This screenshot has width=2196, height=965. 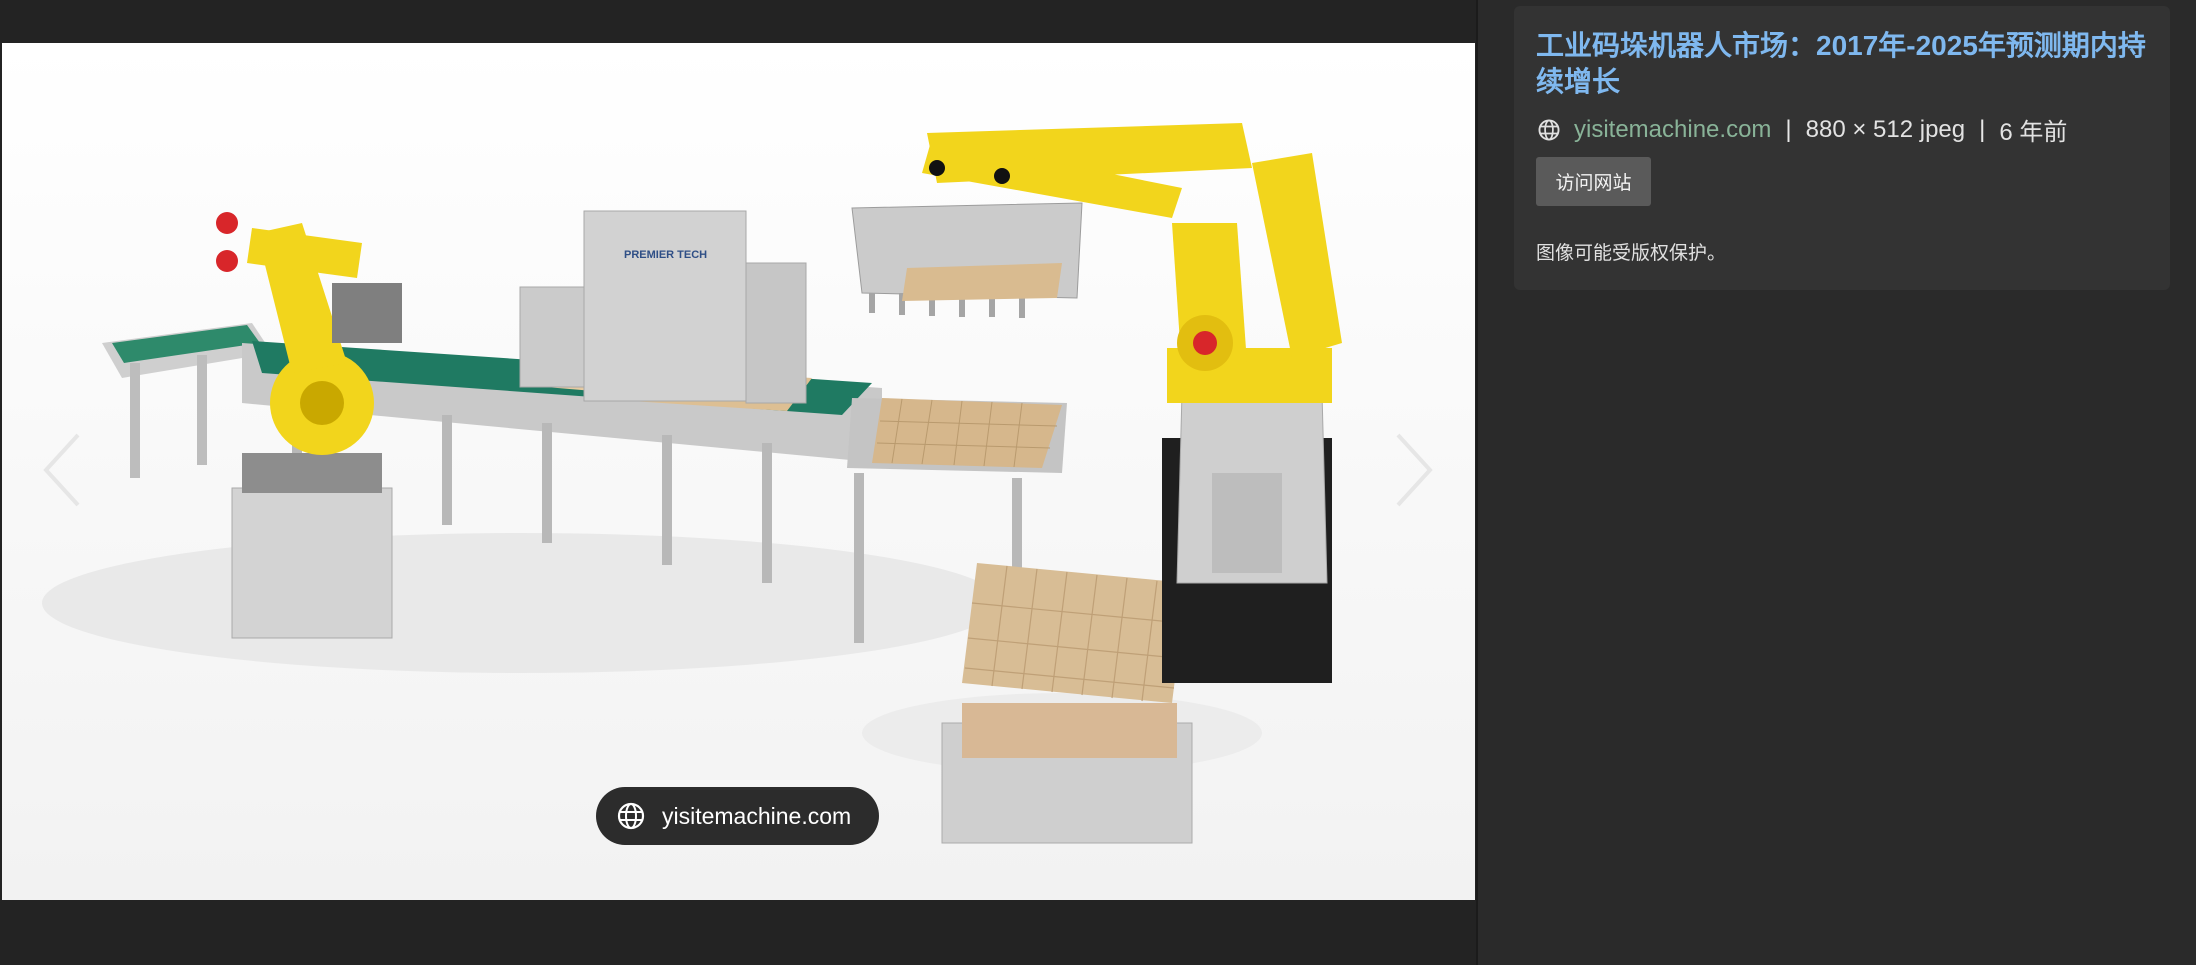 What do you see at coordinates (2033, 132) in the screenshot?
I see `image-age: 6 年前` at bounding box center [2033, 132].